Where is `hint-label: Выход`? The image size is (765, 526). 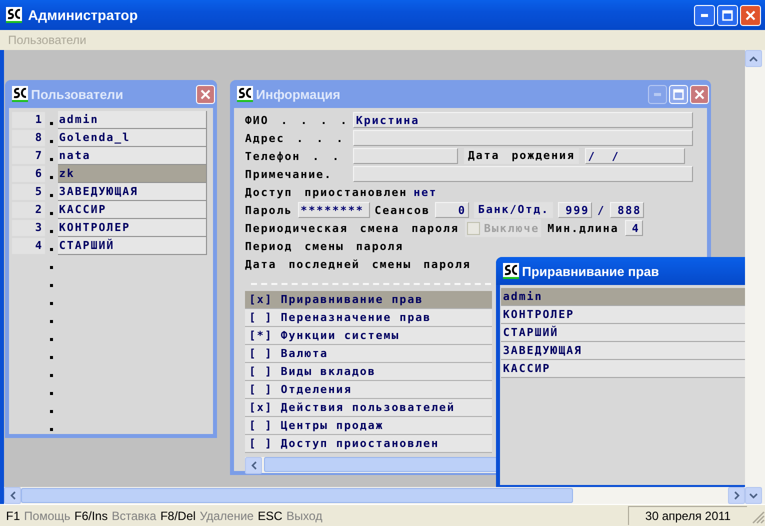
hint-label: Выход is located at coordinates (304, 515).